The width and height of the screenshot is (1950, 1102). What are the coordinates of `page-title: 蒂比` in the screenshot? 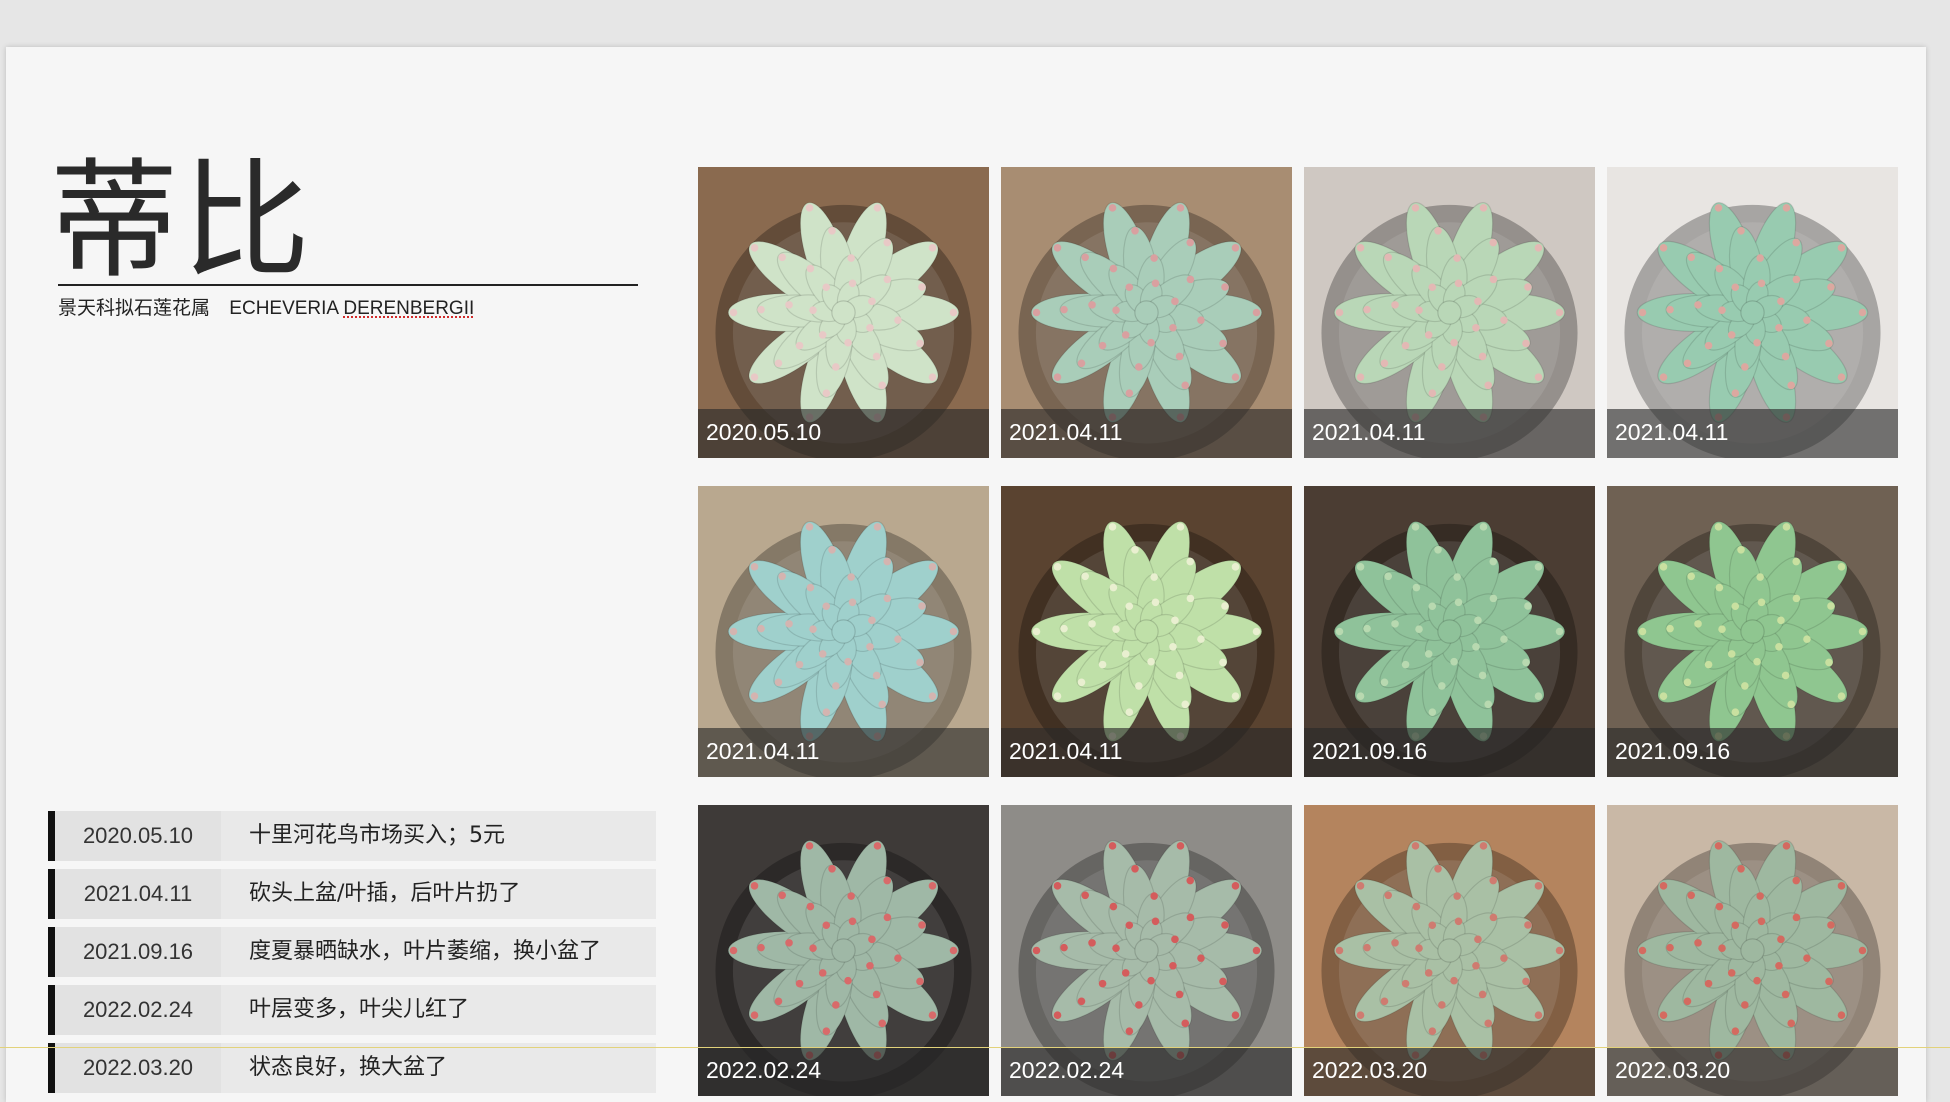 It's located at (182, 221).